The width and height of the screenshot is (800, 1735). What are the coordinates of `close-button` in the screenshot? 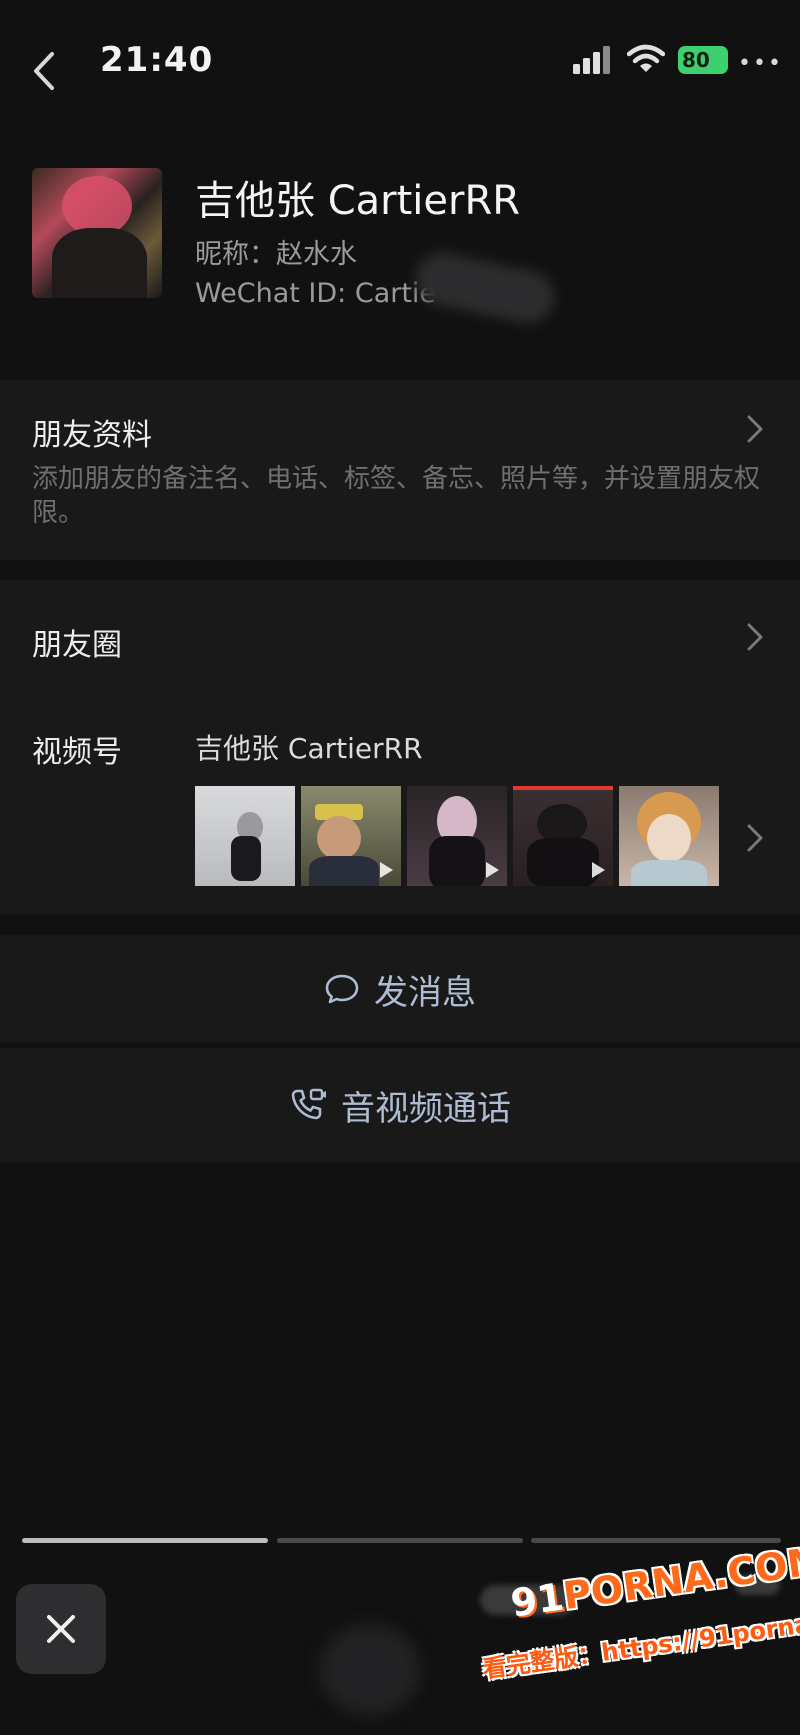 It's located at (61, 1629).